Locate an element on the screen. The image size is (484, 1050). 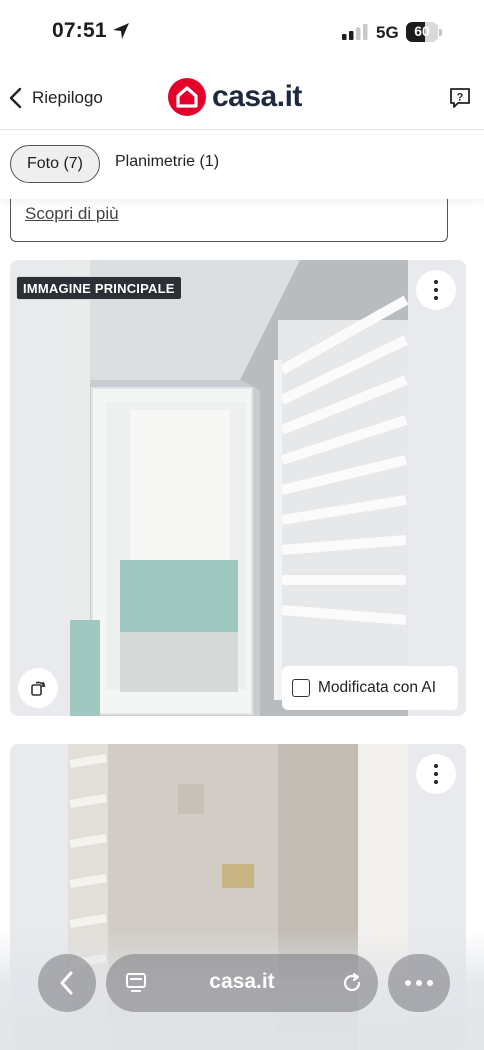
app-header: Riepilogo casa.it ? is located at coordinates (242, 98).